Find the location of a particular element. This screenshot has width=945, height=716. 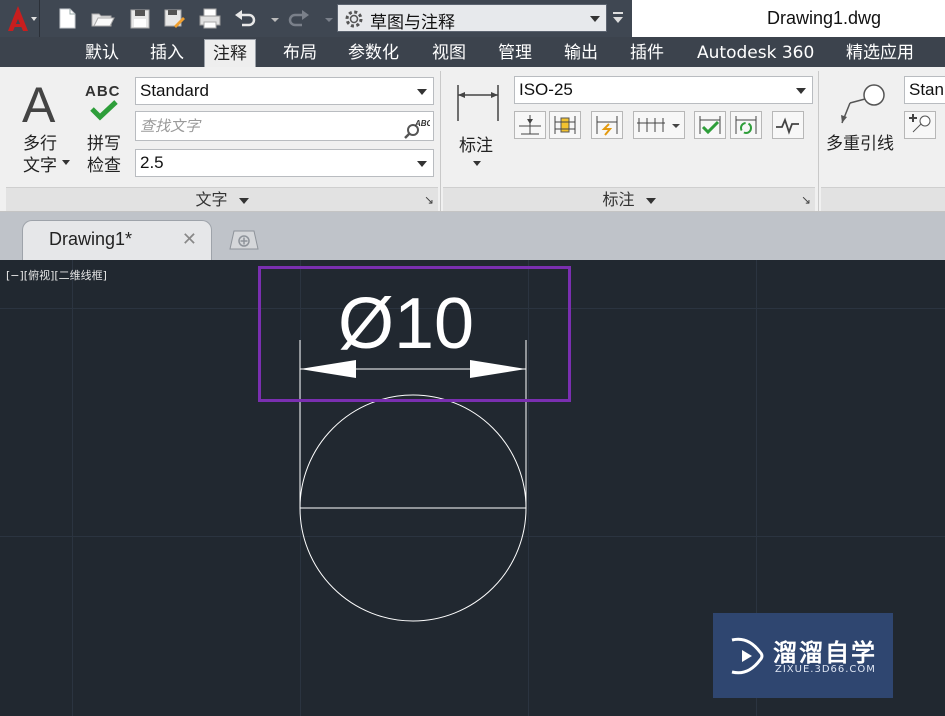

dimension-style-select: ISO-25 is located at coordinates (663, 90).